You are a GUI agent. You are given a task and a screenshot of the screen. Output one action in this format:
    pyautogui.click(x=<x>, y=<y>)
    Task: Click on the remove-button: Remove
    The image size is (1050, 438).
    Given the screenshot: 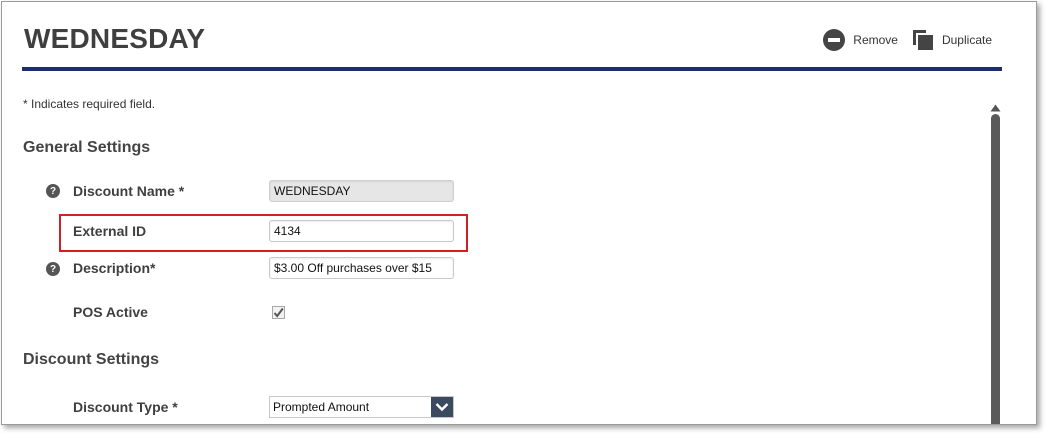 What is the action you would take?
    pyautogui.click(x=860, y=40)
    